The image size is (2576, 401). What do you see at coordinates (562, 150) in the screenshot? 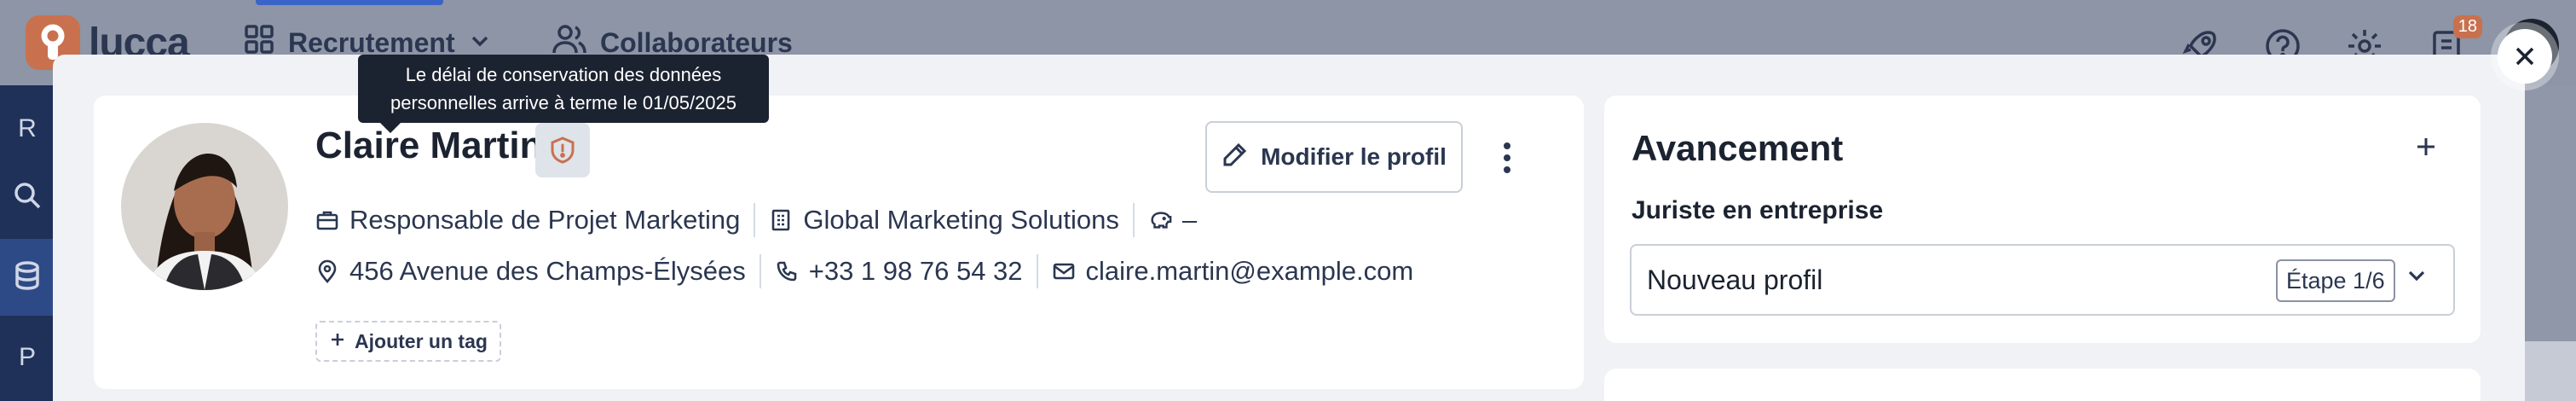
I see `data-retention-shield-icon` at bounding box center [562, 150].